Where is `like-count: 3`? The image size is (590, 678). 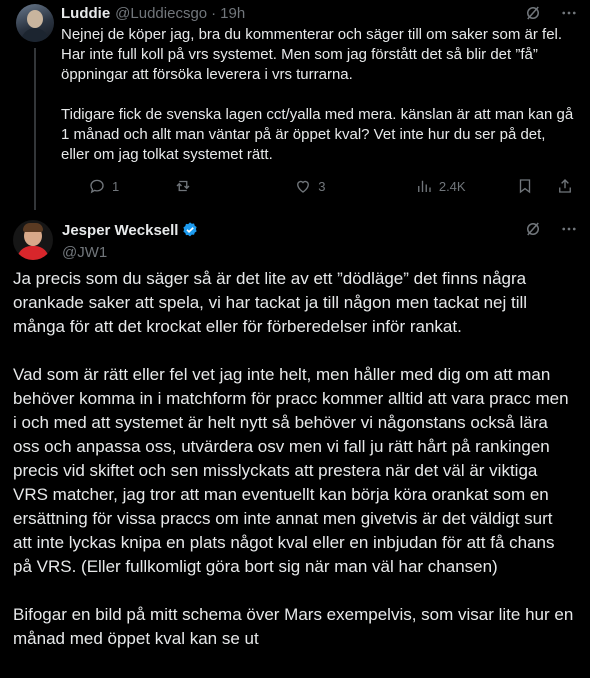 like-count: 3 is located at coordinates (322, 186).